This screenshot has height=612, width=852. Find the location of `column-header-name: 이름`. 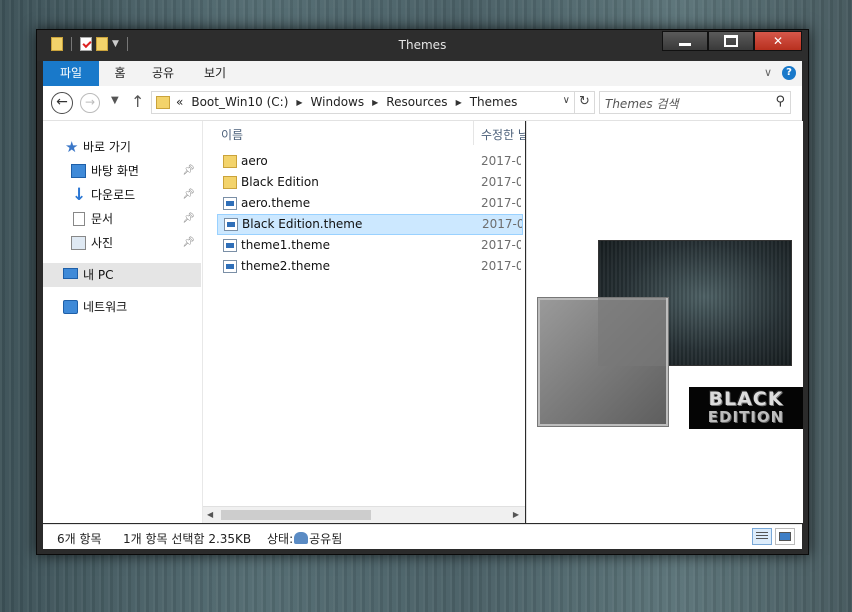

column-header-name: 이름 is located at coordinates (232, 134).